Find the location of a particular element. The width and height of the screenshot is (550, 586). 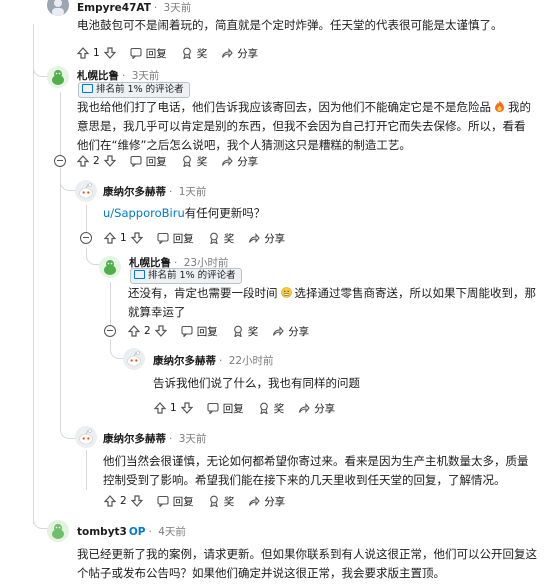

user-mention-link: u/SapporoBiru is located at coordinates (144, 213).